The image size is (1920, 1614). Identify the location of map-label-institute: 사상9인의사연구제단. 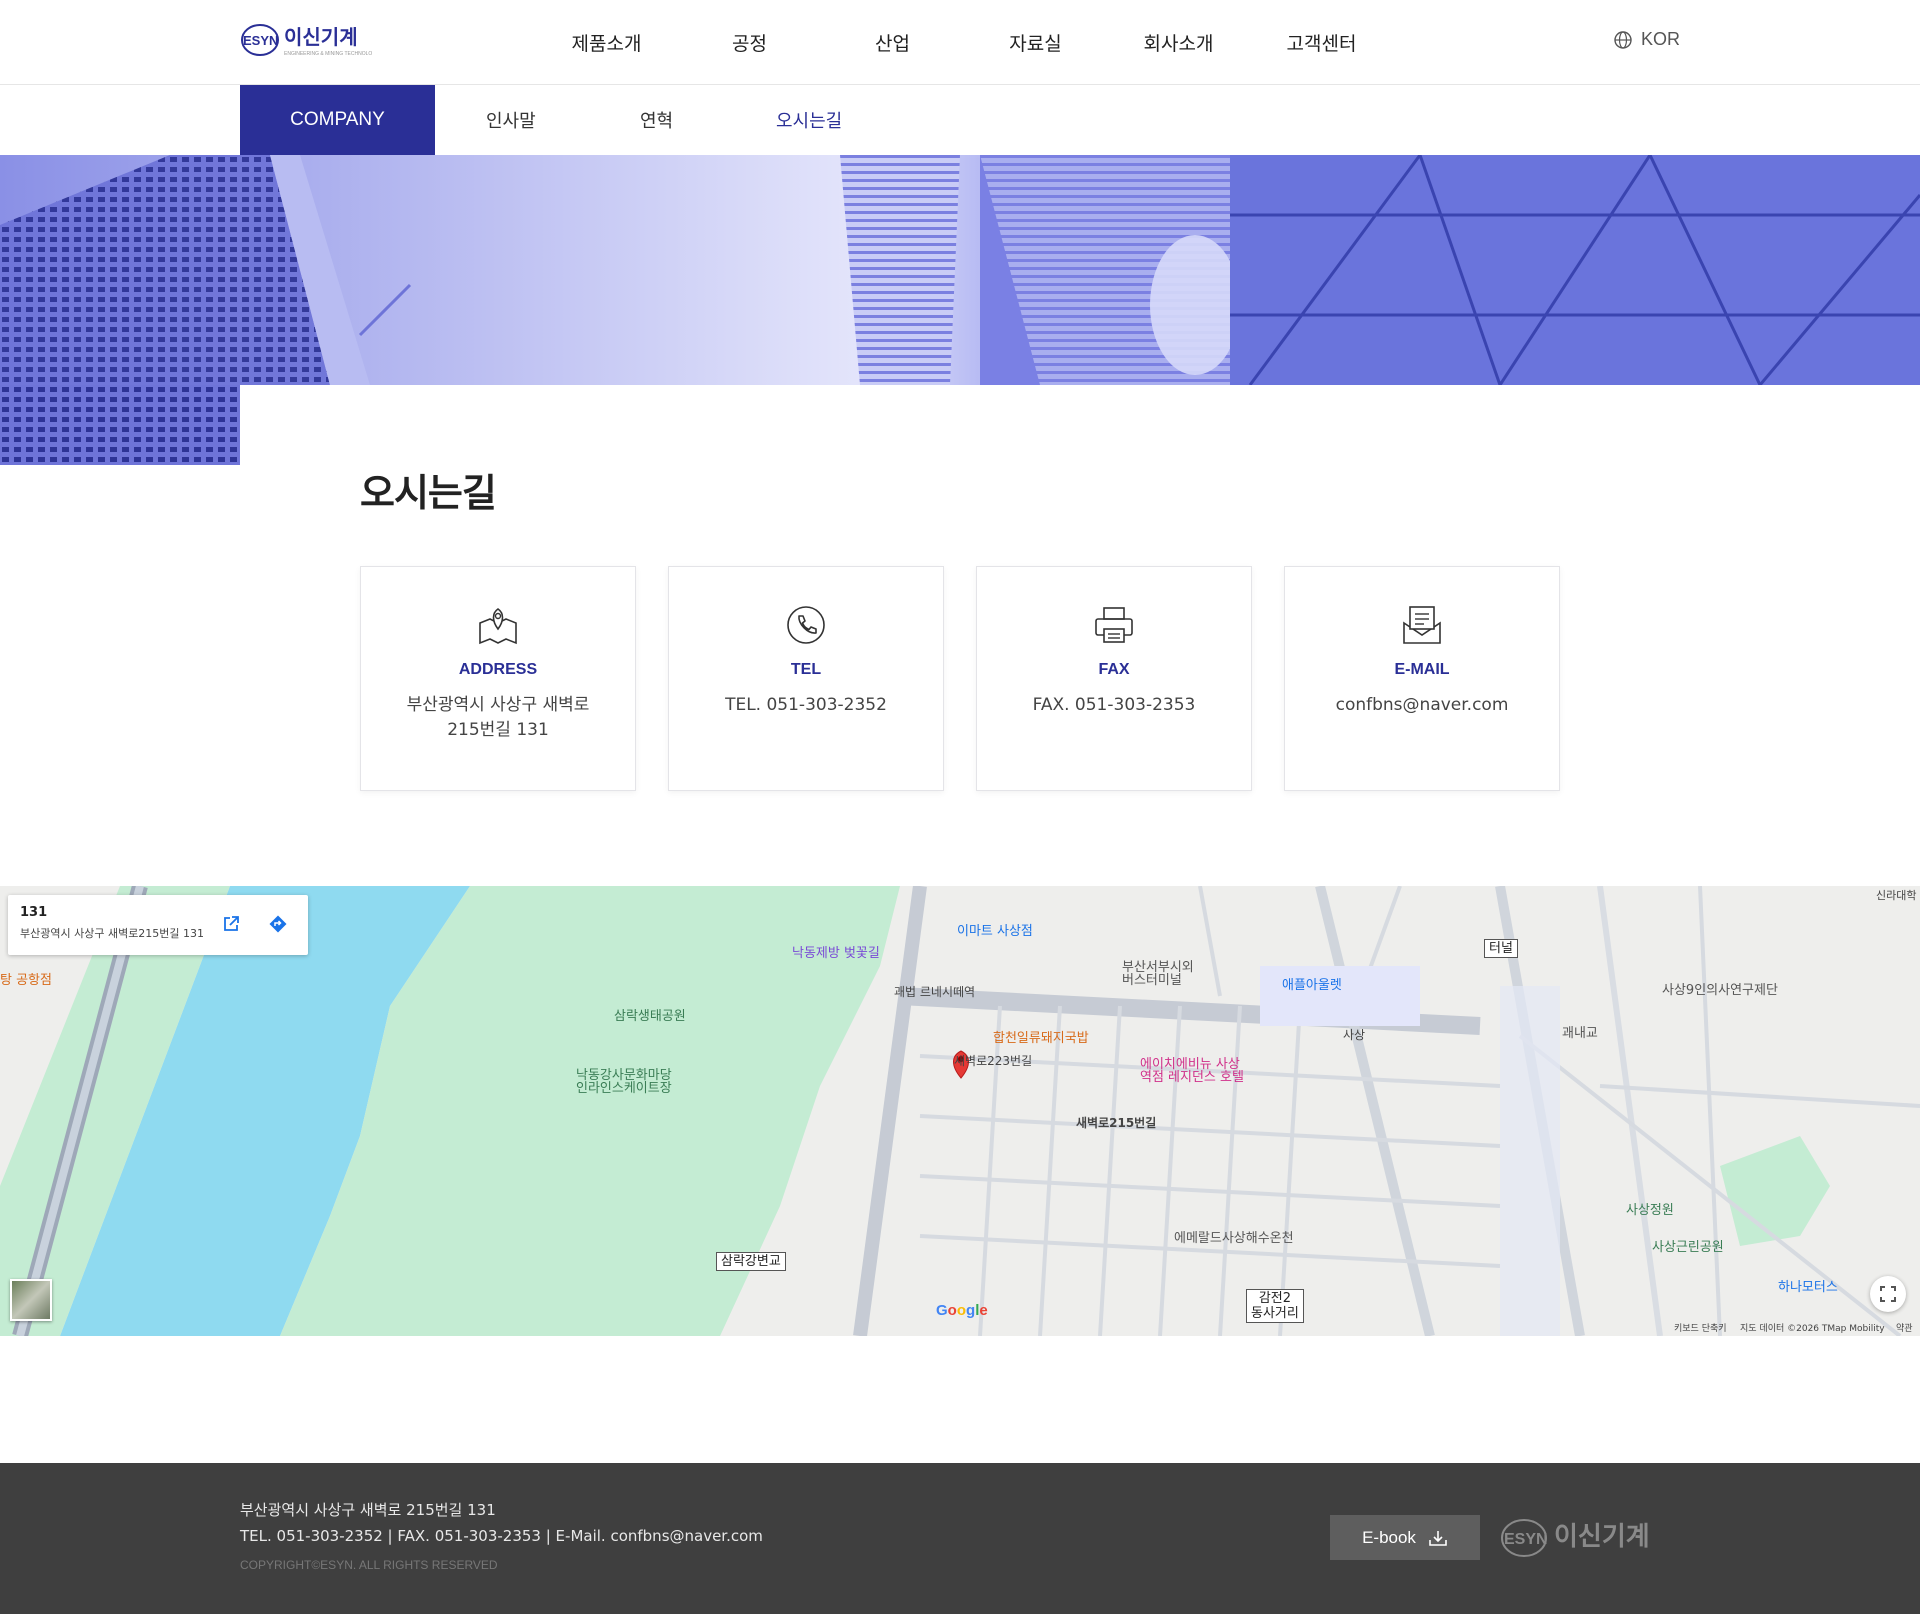
(1720, 990).